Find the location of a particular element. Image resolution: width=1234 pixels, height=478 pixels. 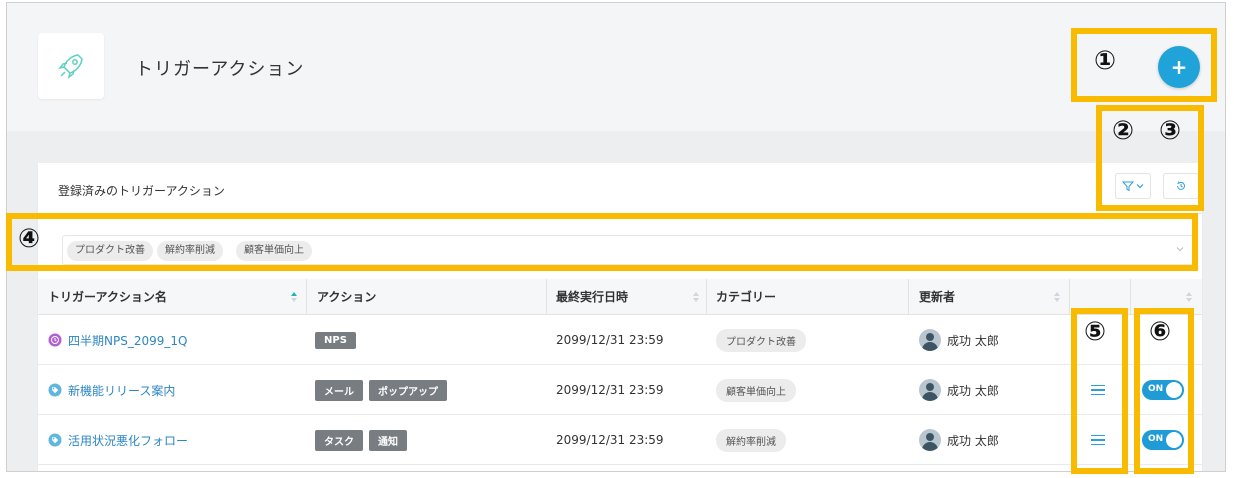

rocket-icon is located at coordinates (70, 66).